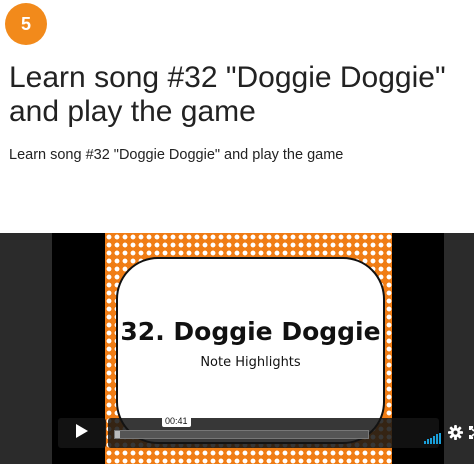  What do you see at coordinates (250, 362) in the screenshot?
I see `slide-subtitle: Note Highlights` at bounding box center [250, 362].